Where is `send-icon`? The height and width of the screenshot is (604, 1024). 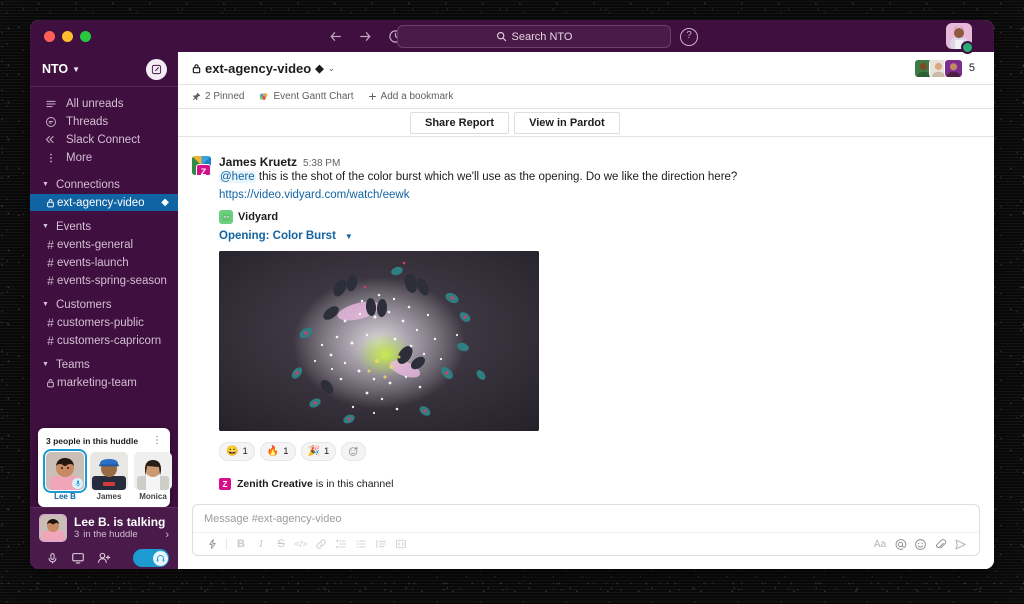 send-icon is located at coordinates (960, 544).